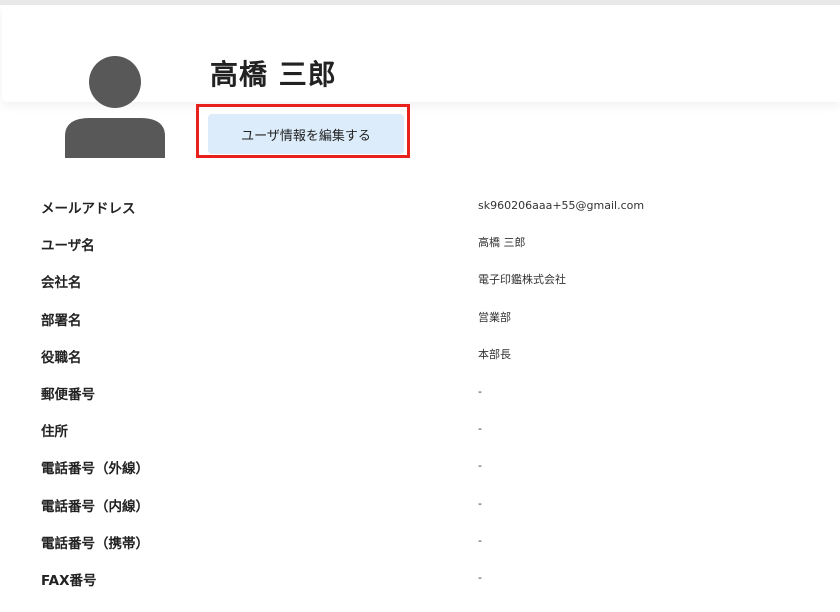 The width and height of the screenshot is (840, 612). What do you see at coordinates (54, 432) in the screenshot?
I see `info-label: 住所` at bounding box center [54, 432].